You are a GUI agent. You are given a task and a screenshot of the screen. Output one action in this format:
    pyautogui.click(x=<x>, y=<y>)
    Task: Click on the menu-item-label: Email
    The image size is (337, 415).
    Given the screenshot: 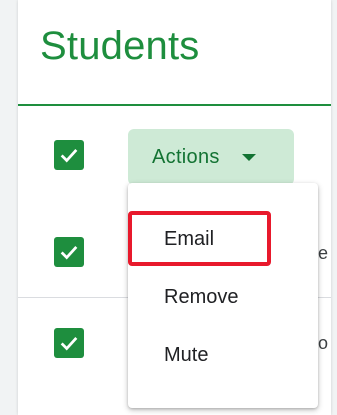 What is the action you would take?
    pyautogui.click(x=189, y=238)
    